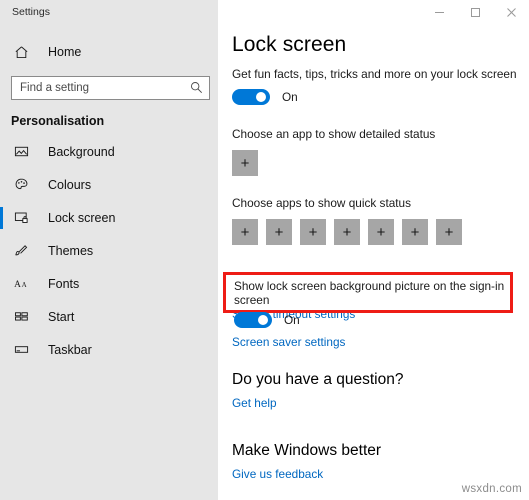 The image size is (529, 500). I want to click on quick-status-label: Choose apps to show quick status, so click(322, 203).